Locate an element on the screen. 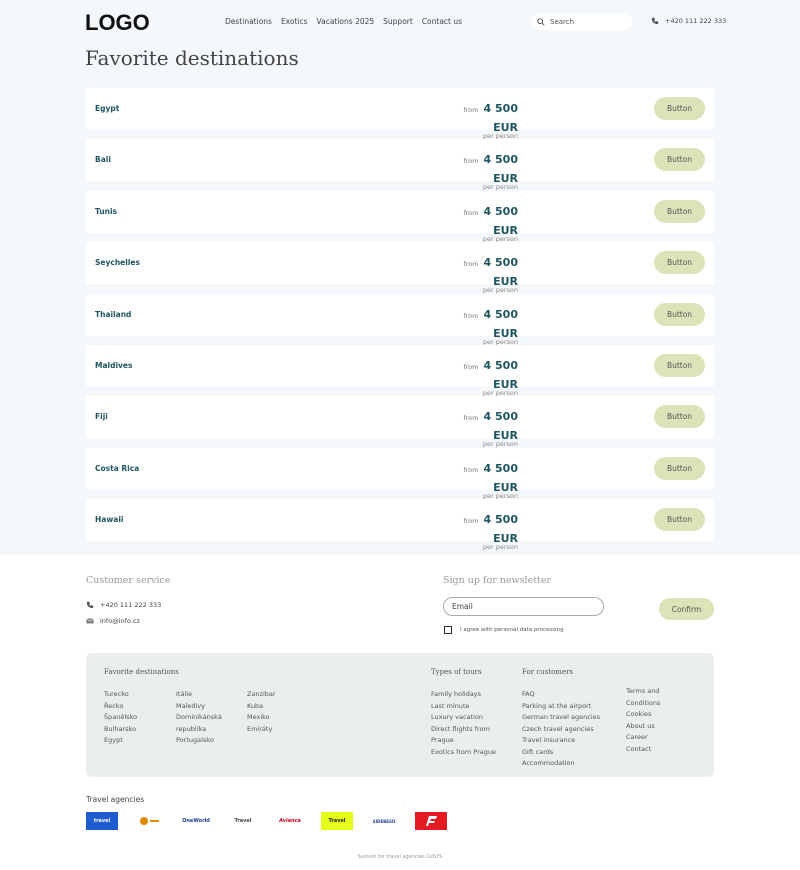 This screenshot has width=800, height=870. footer-link: Gift cards is located at coordinates (561, 753).